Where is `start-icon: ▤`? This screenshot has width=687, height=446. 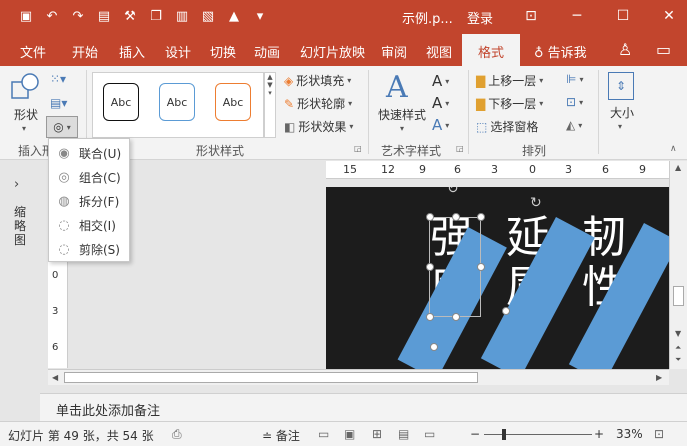 start-icon: ▤ is located at coordinates (104, 17).